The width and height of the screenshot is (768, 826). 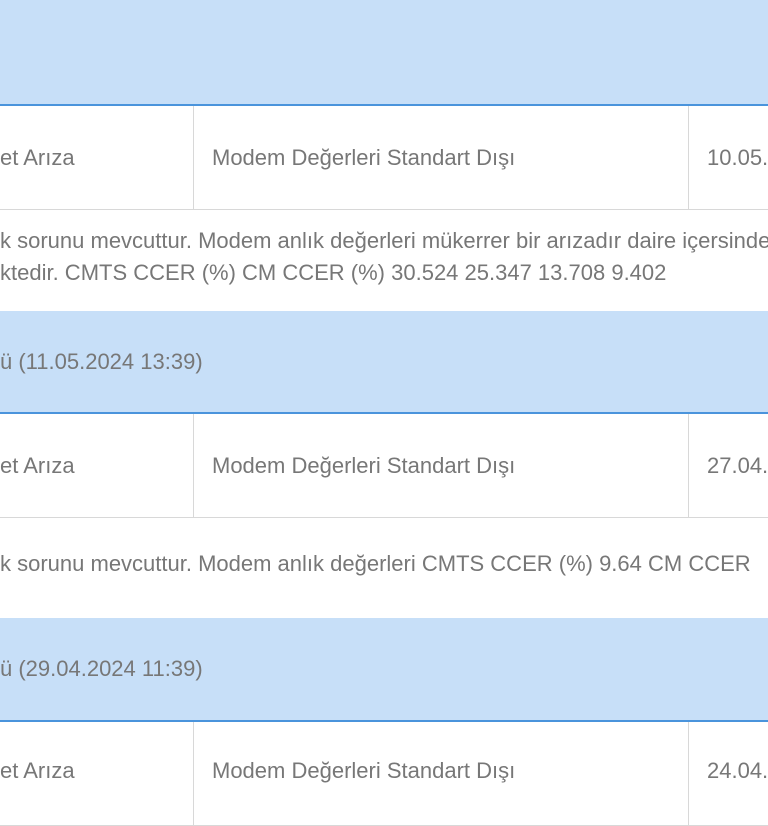 I want to click on record-header-title: ü (11.05.2024 13:39), so click(x=101, y=361).